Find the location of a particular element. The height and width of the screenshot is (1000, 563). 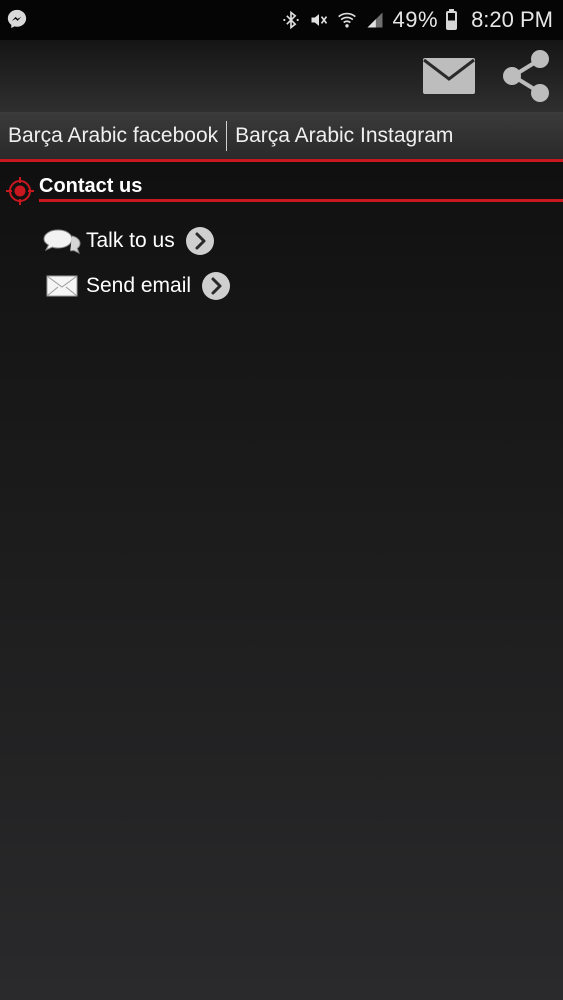

talk-to-us-label: Talk to us is located at coordinates (130, 240).